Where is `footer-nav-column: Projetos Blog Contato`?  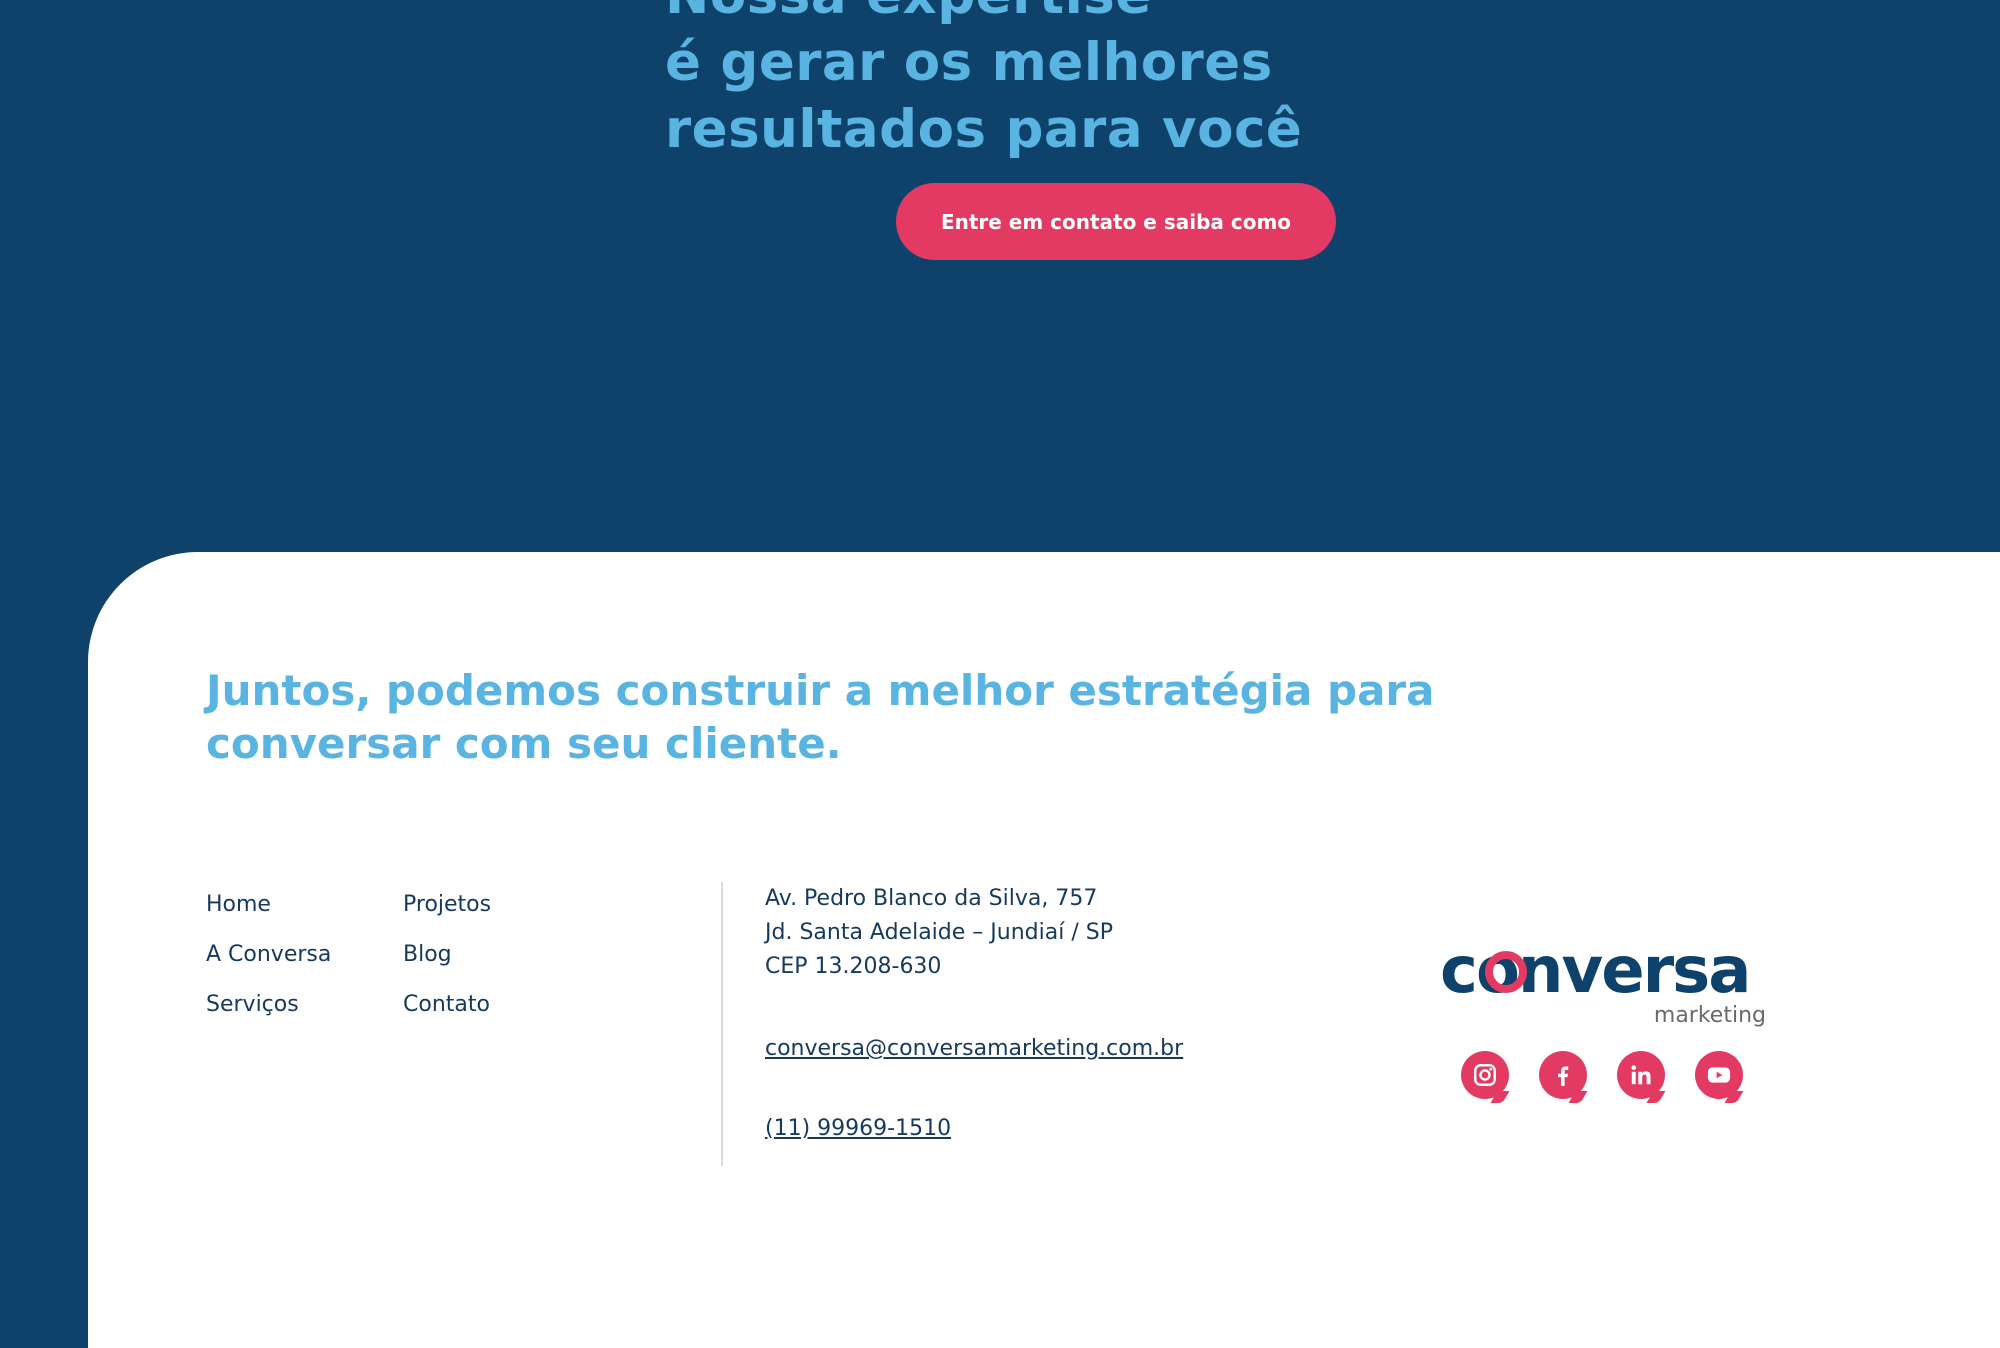 footer-nav-column: Projetos Blog Contato is located at coordinates (447, 955).